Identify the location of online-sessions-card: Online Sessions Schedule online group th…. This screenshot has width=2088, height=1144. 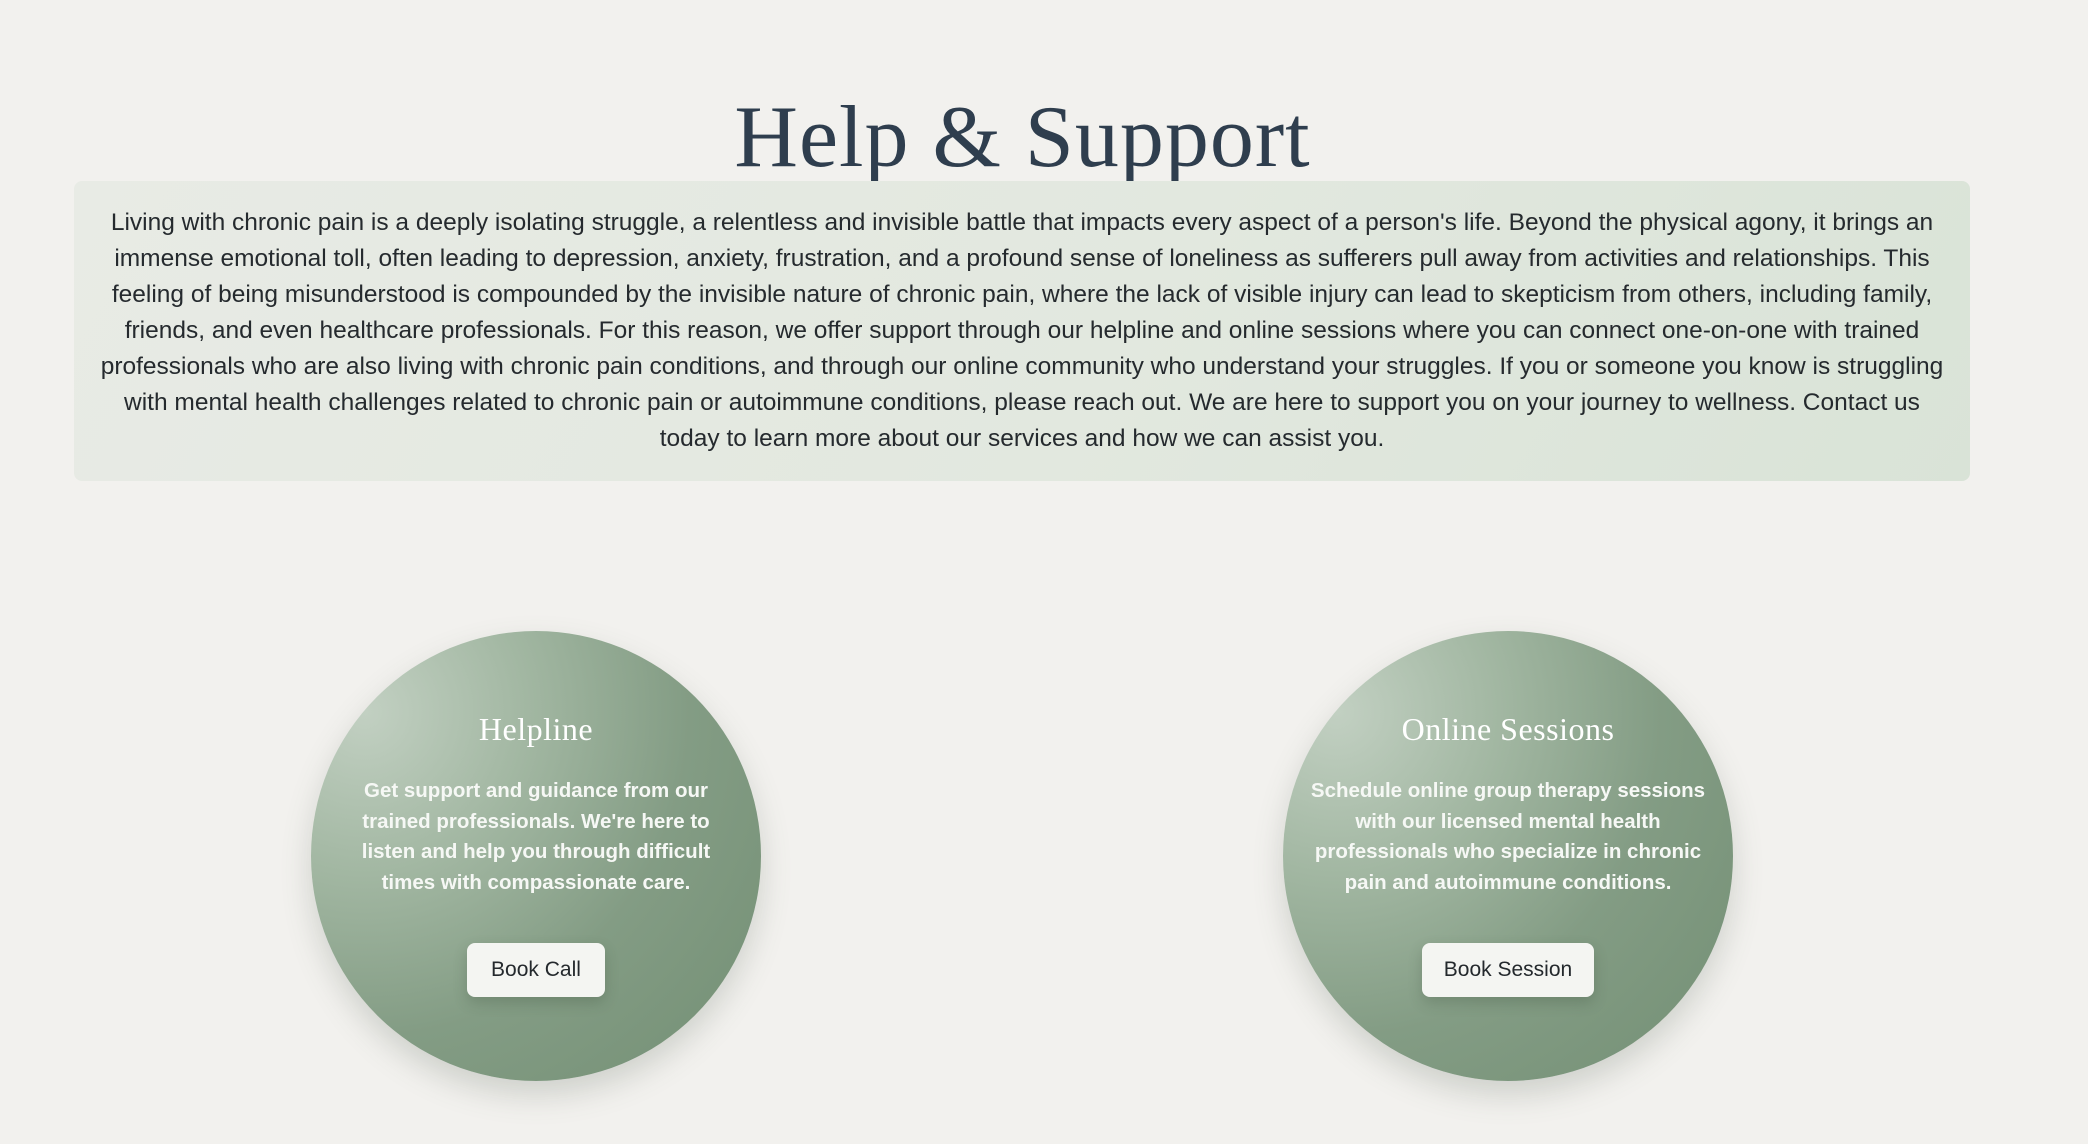
(1508, 856).